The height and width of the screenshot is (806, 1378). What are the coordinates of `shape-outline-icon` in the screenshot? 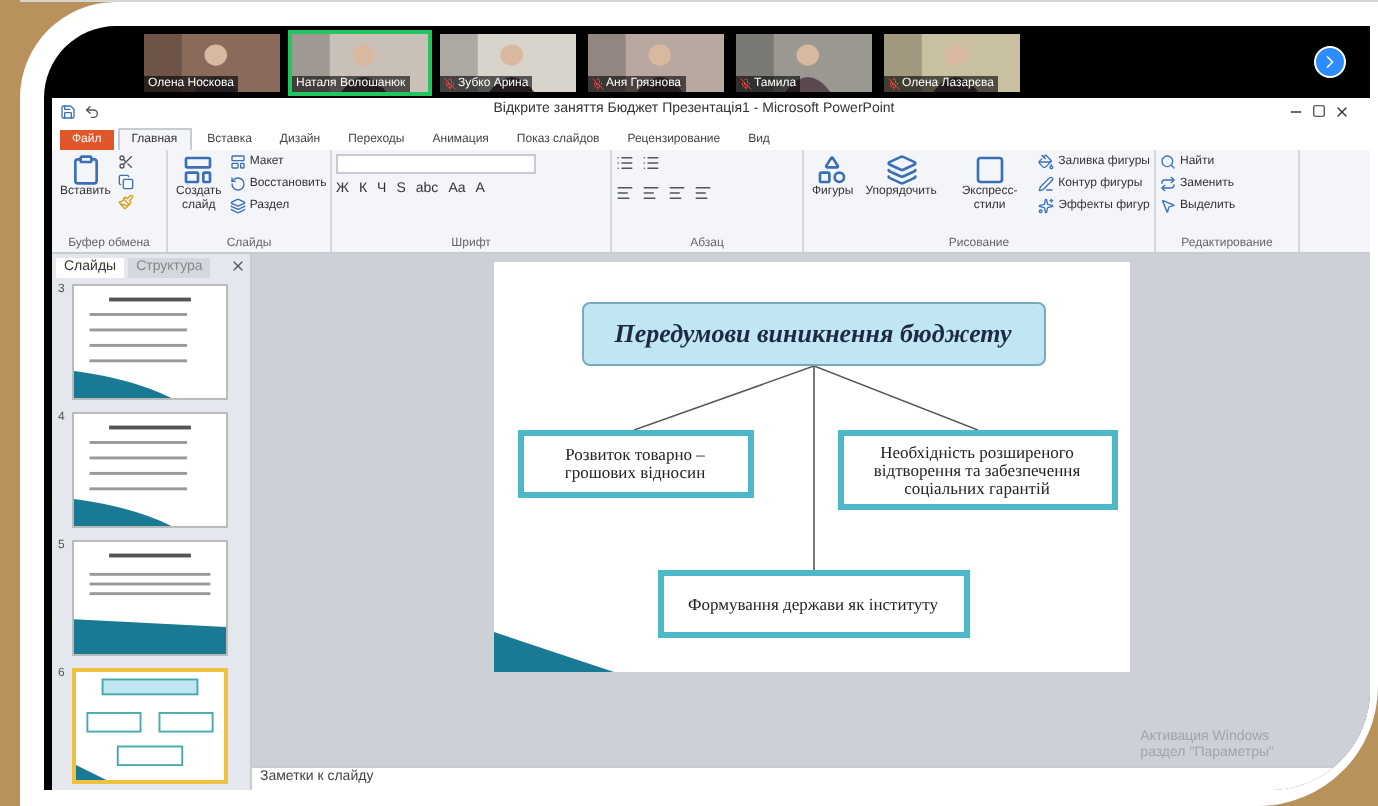 It's located at (1046, 184).